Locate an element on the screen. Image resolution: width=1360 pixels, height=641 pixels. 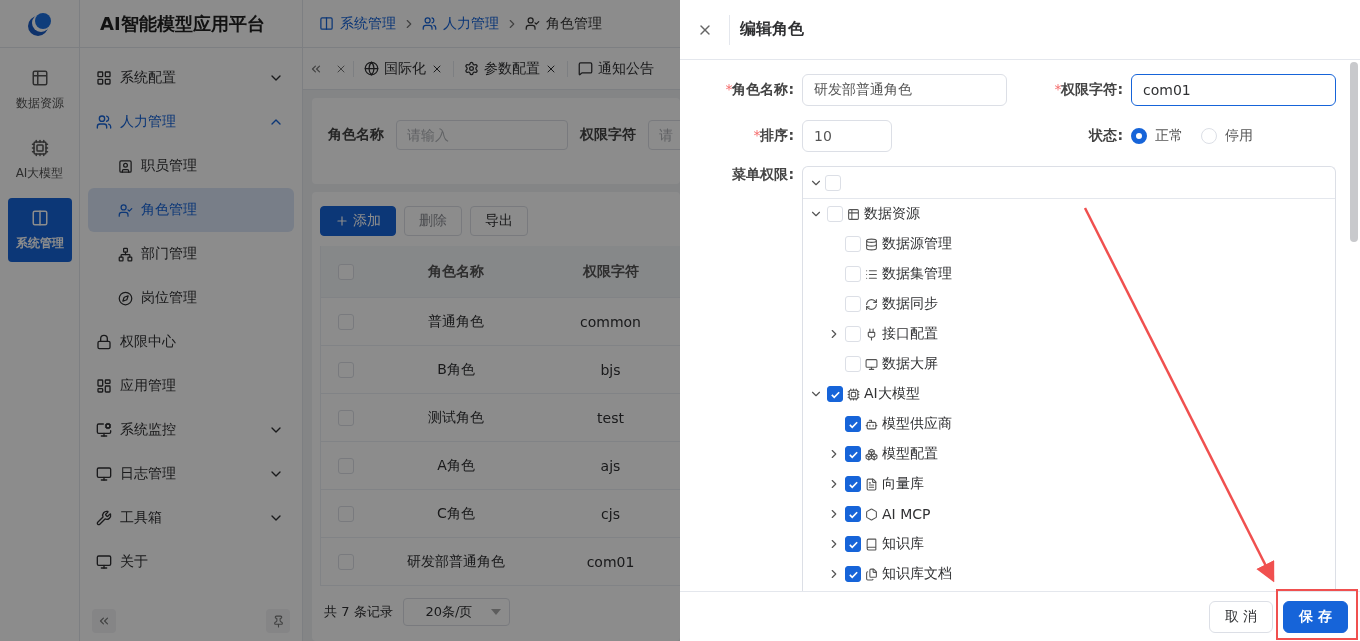
tree-node-label: 数据集管理 is located at coordinates (917, 274).